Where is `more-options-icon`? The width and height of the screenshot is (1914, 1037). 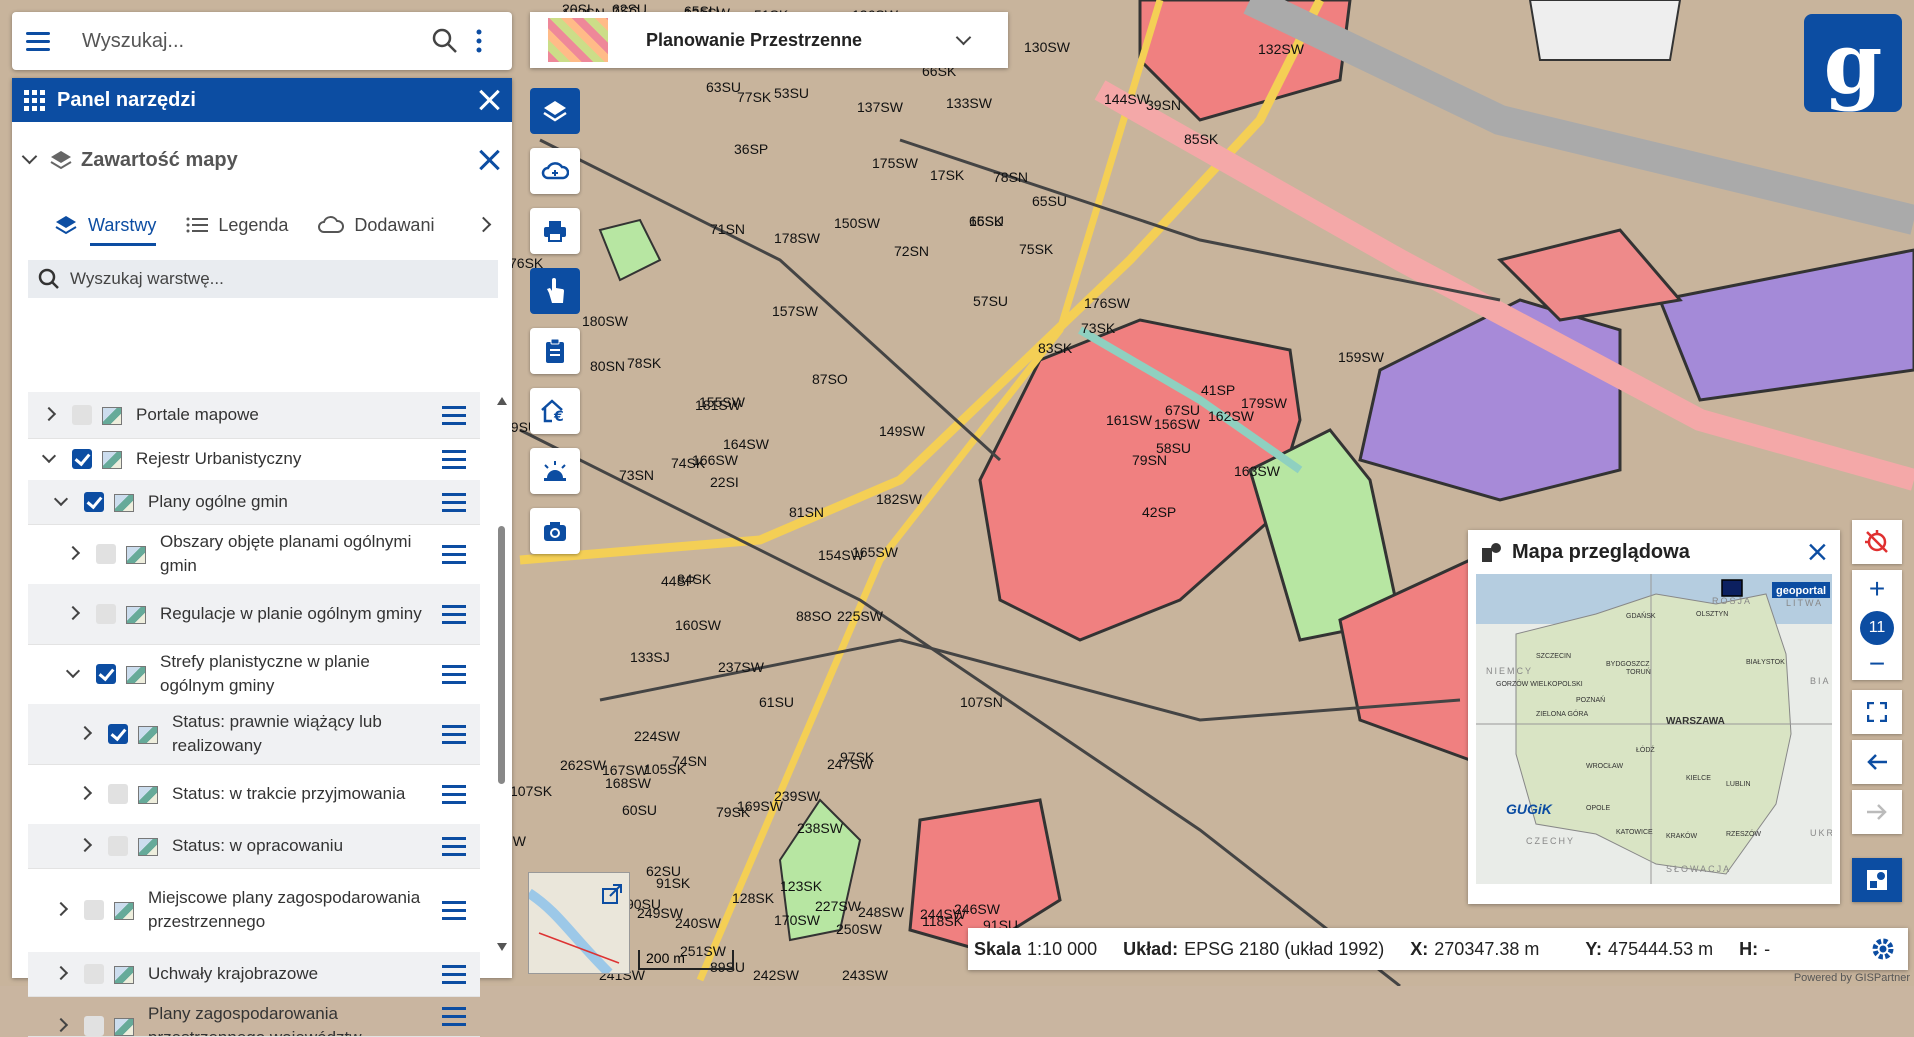 more-options-icon is located at coordinates (479, 41).